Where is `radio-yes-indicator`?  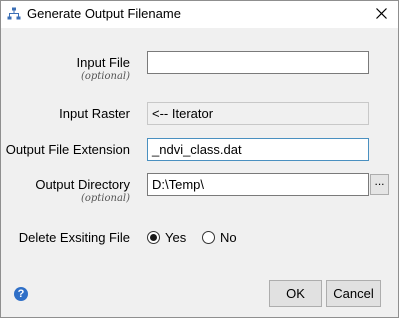 radio-yes-indicator is located at coordinates (153, 237).